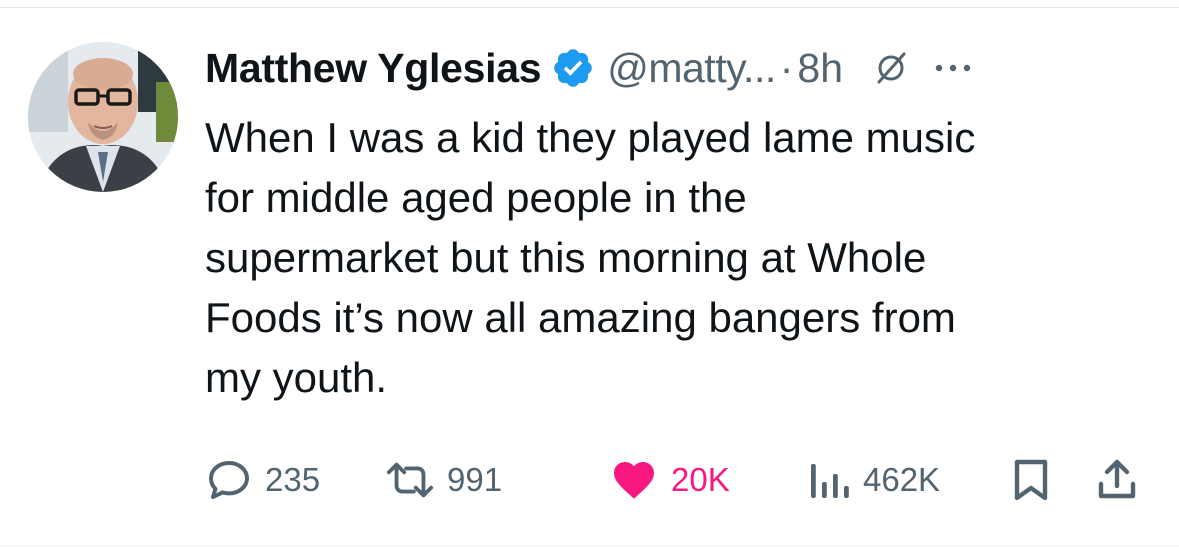 This screenshot has width=1179, height=548. What do you see at coordinates (566, 257) in the screenshot?
I see `tweet-text-line: supermarket but this morning at Whole` at bounding box center [566, 257].